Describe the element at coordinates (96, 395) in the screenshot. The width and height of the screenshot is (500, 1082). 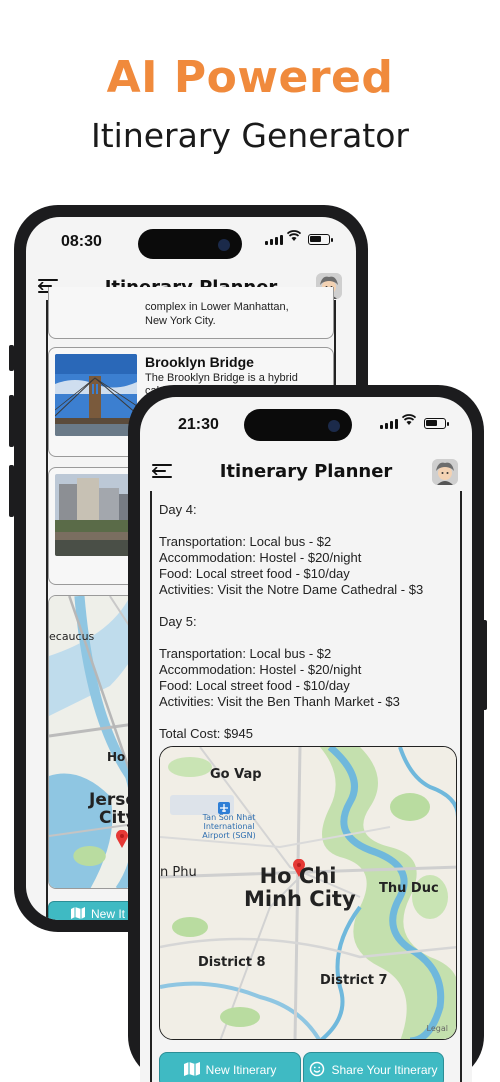
I see `brooklyn-bridge-image` at that location.